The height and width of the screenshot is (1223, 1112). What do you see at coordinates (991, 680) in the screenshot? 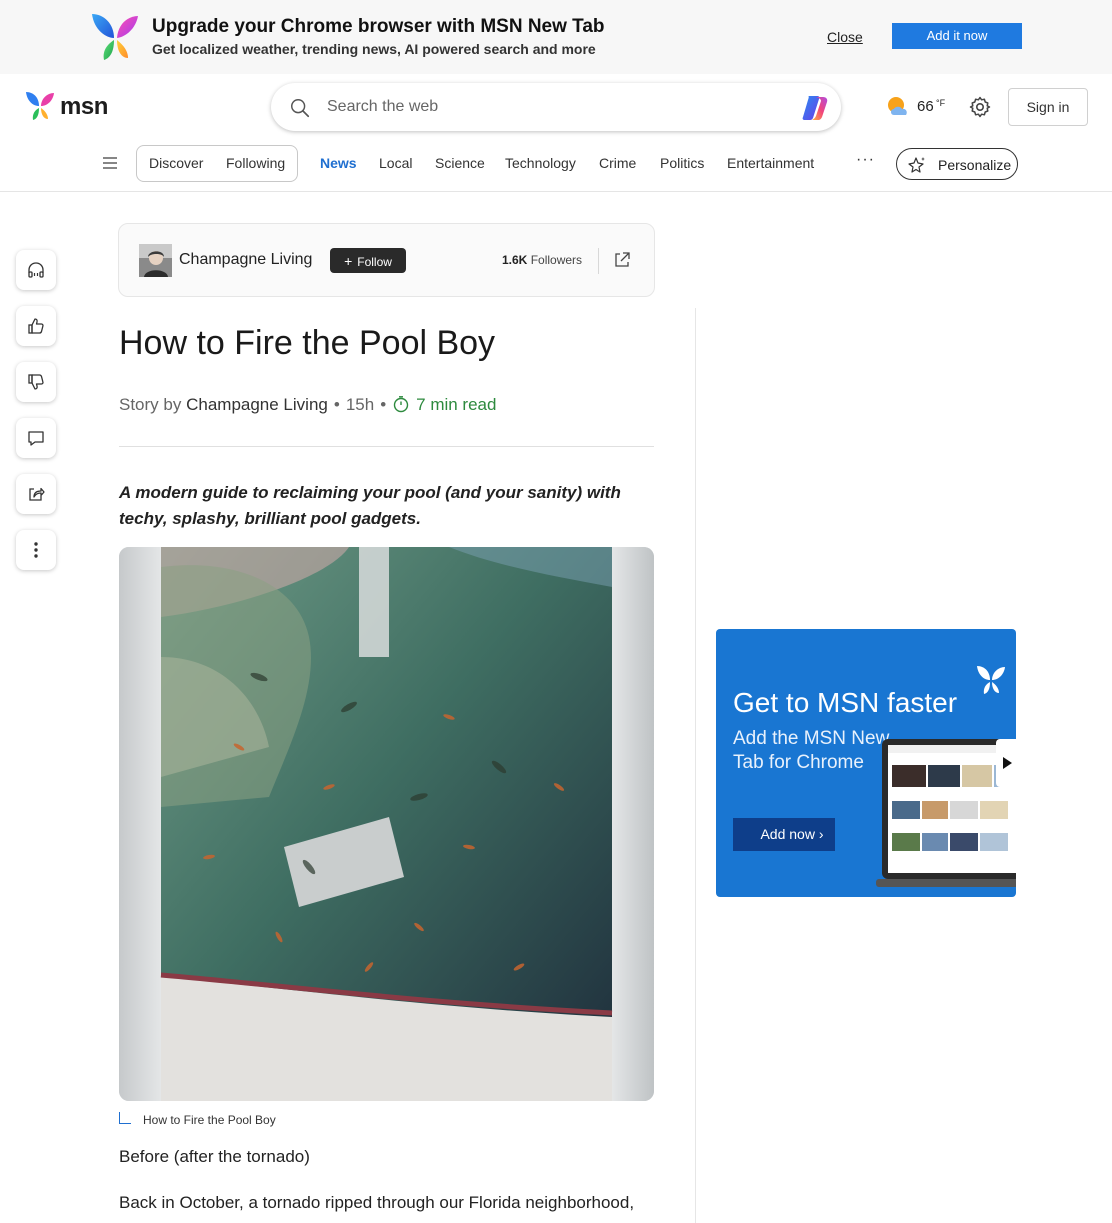
I see `msn-butterfly-white-icon` at bounding box center [991, 680].